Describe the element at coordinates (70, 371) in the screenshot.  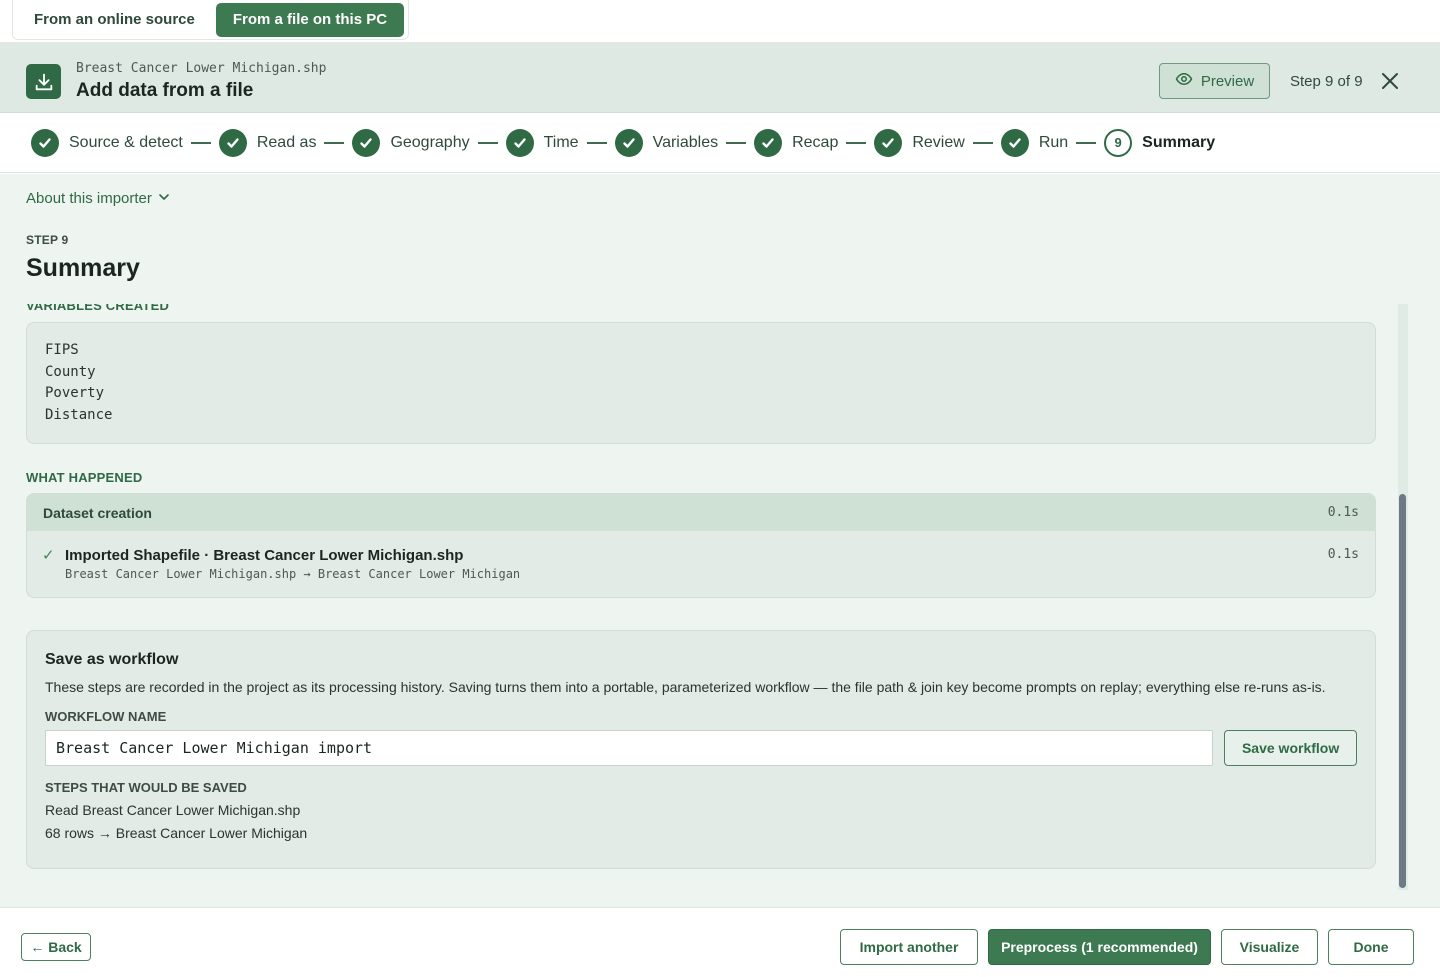
I see `variable-item: County` at that location.